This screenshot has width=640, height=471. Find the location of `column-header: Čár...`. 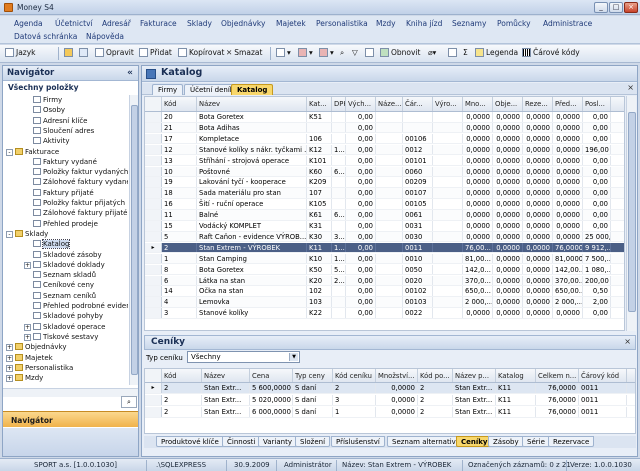

column-header: Čár... is located at coordinates (418, 104).